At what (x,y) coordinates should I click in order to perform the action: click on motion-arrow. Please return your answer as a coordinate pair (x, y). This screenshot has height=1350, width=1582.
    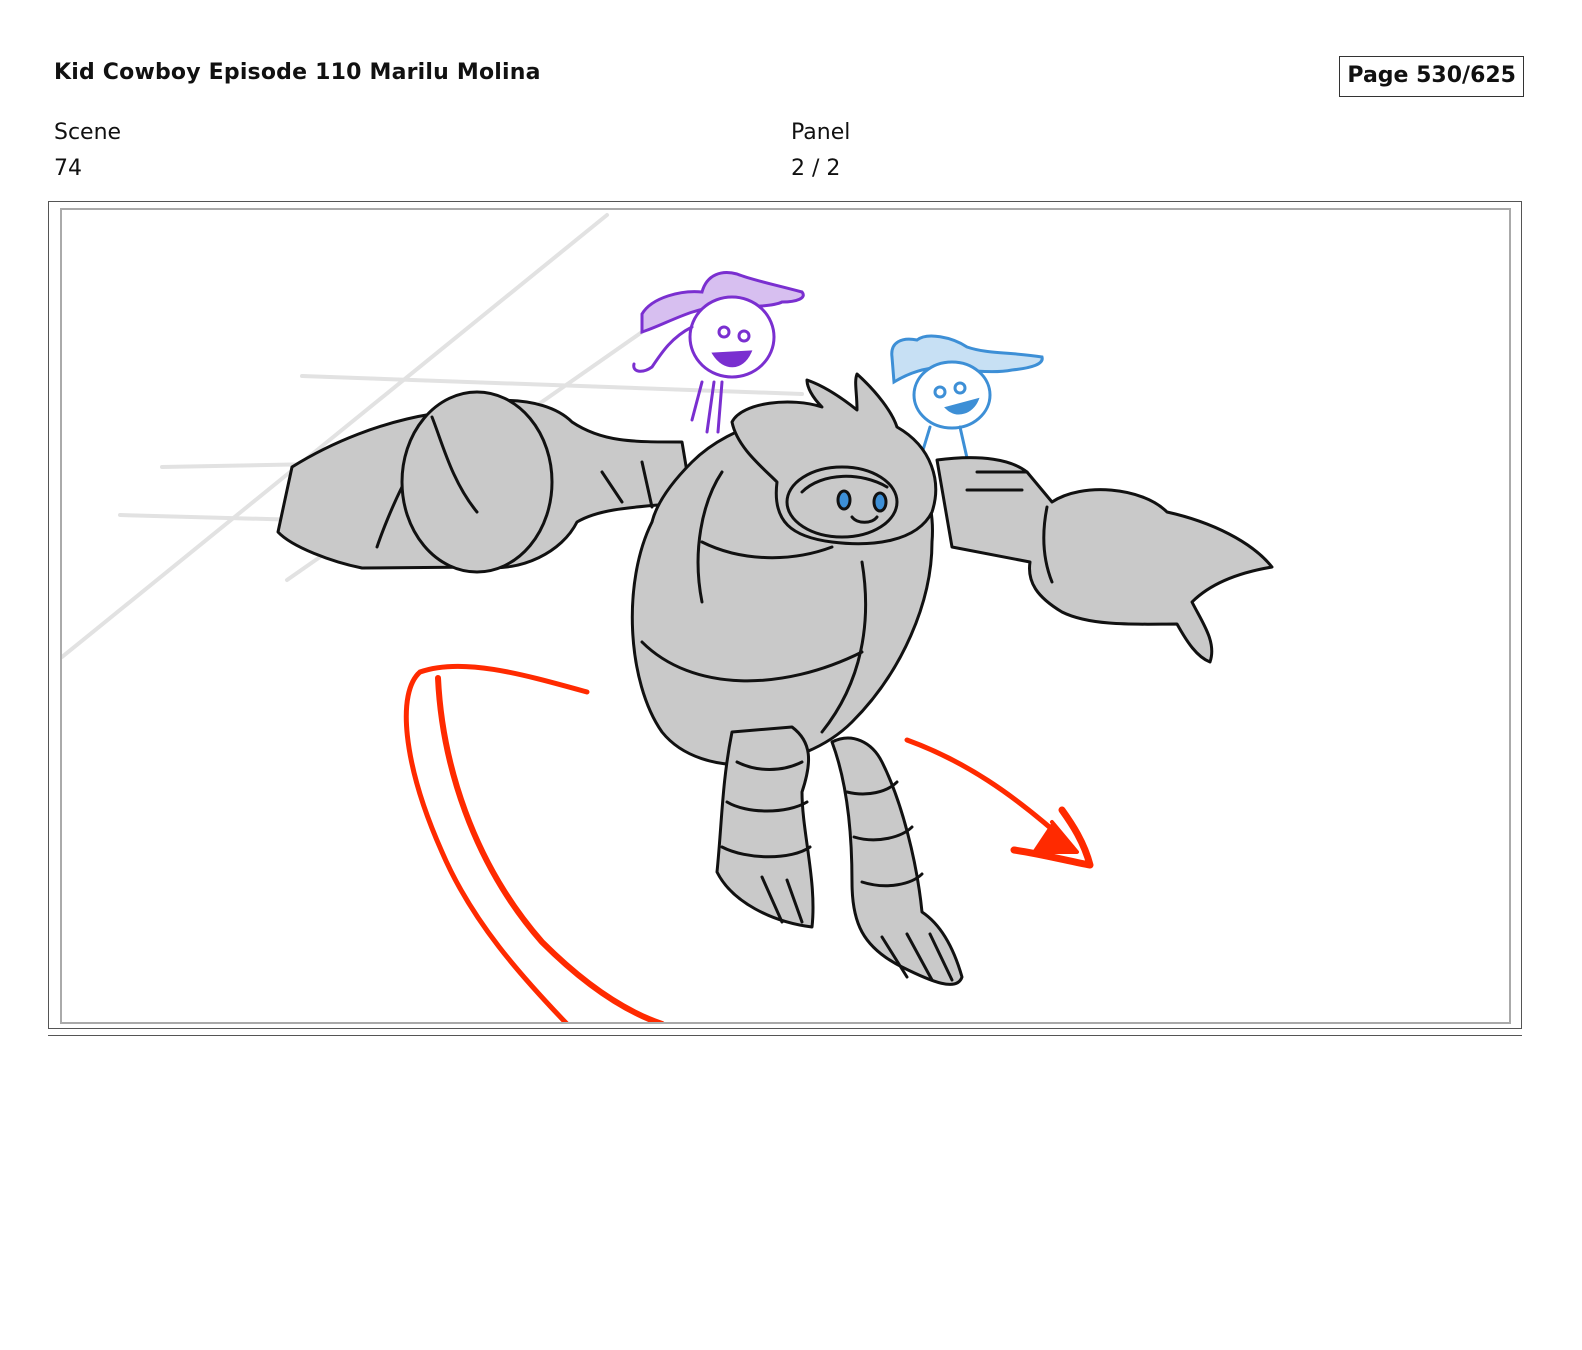
    Looking at the image, I should click on (999, 803).